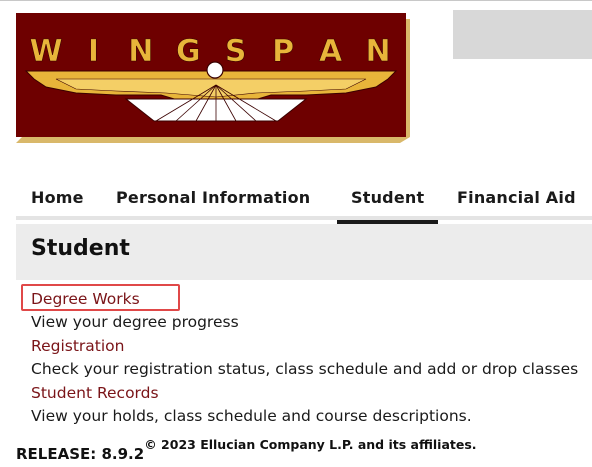  I want to click on top-divider, so click(296, 0).